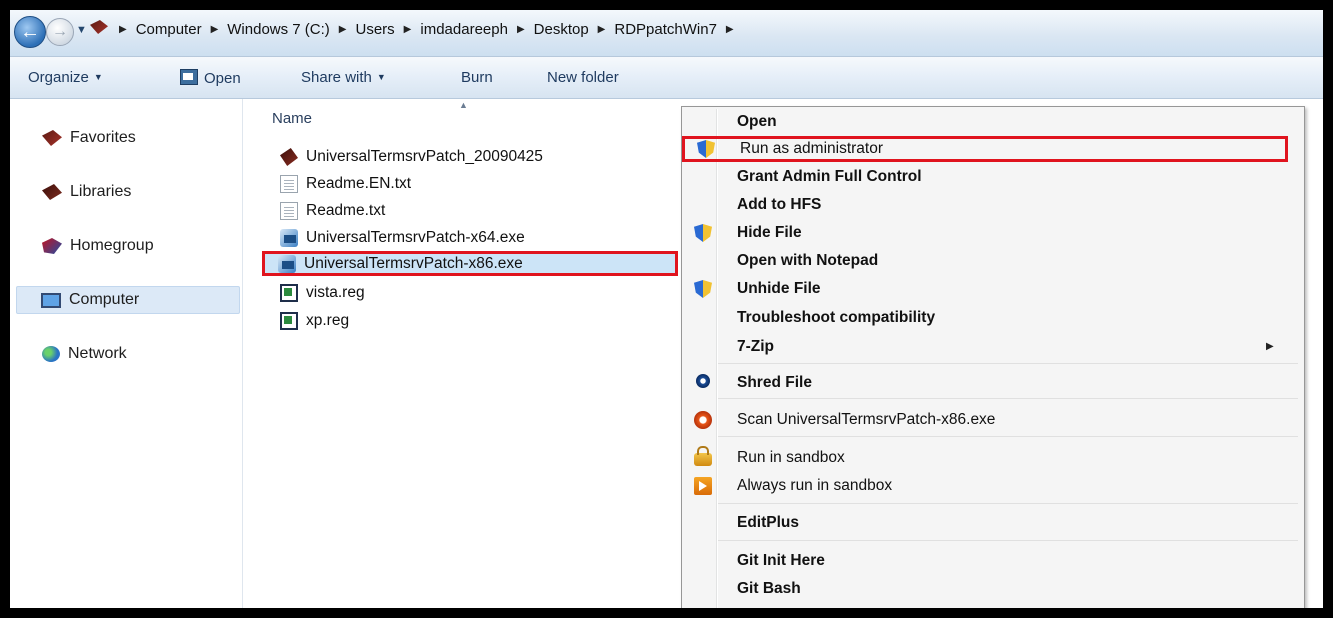 Image resolution: width=1333 pixels, height=618 pixels. I want to click on open-icon, so click(189, 77).